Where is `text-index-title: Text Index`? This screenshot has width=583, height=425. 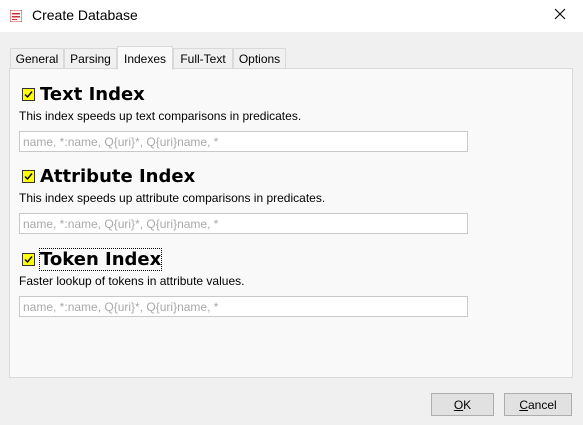 text-index-title: Text Index is located at coordinates (92, 94).